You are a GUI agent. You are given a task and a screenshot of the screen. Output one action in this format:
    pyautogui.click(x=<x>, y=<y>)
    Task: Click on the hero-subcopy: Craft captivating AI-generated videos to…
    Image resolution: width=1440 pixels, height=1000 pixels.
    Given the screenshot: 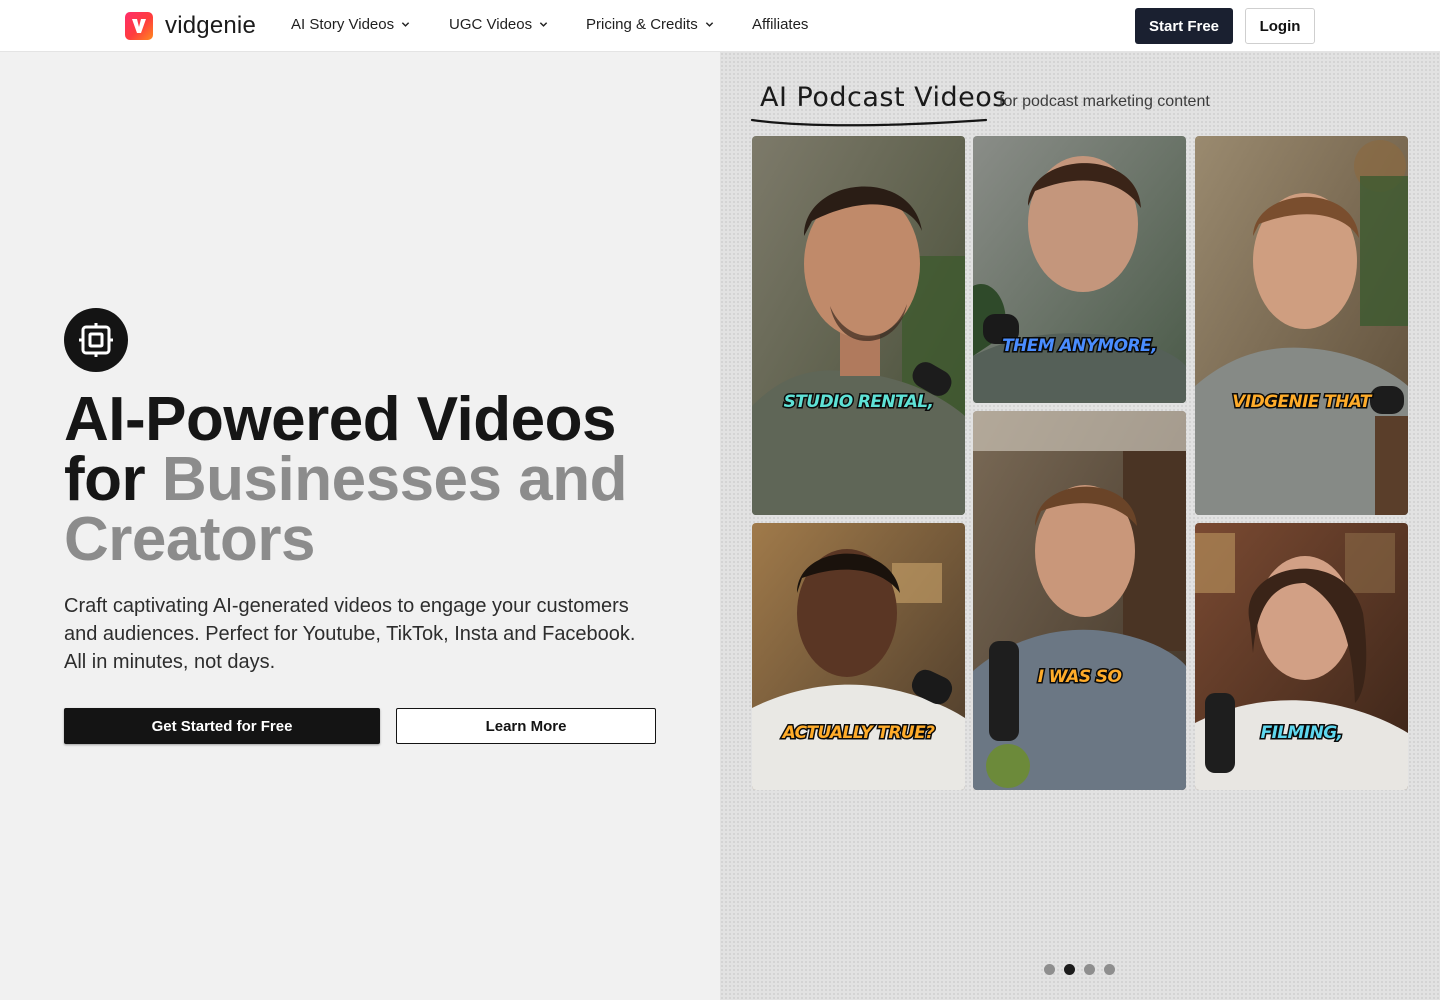 What is the action you would take?
    pyautogui.click(x=350, y=634)
    